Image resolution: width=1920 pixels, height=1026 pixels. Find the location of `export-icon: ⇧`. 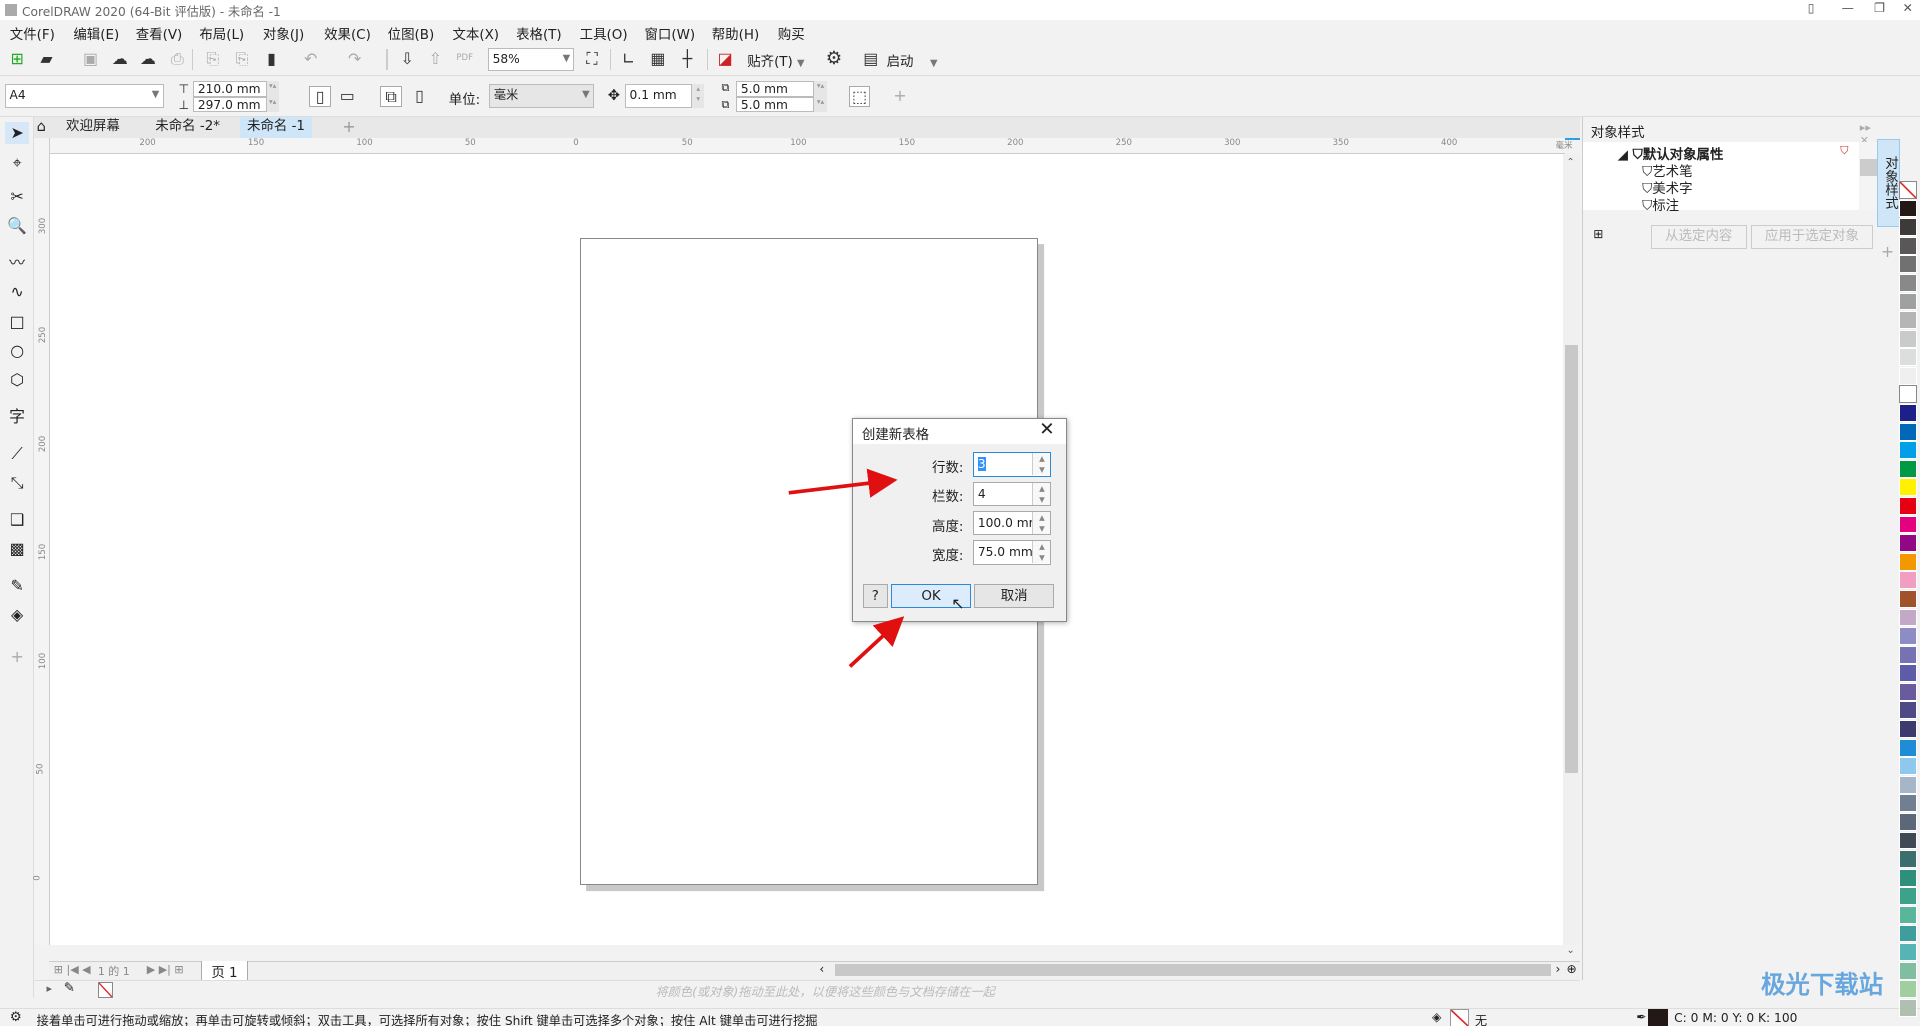

export-icon: ⇧ is located at coordinates (436, 59).